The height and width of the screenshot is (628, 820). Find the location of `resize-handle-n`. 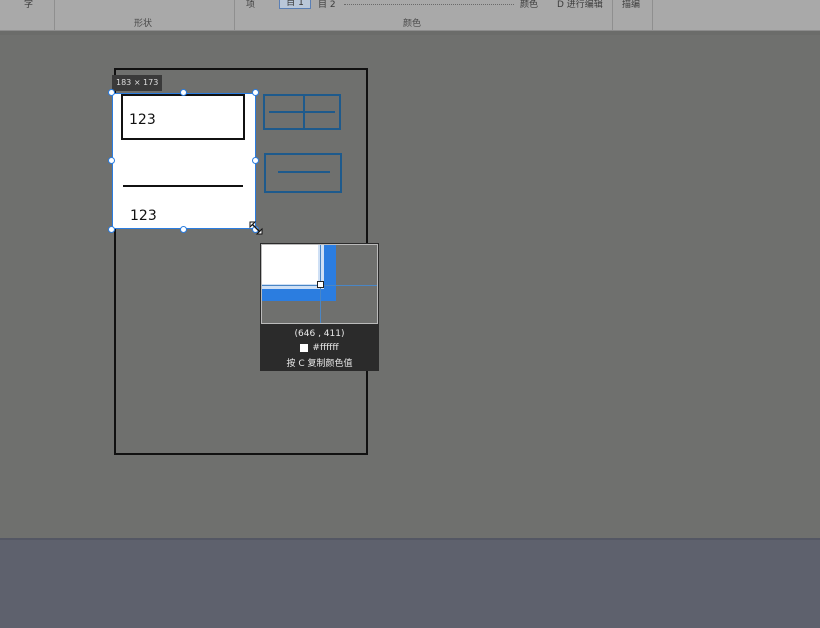

resize-handle-n is located at coordinates (183, 92).